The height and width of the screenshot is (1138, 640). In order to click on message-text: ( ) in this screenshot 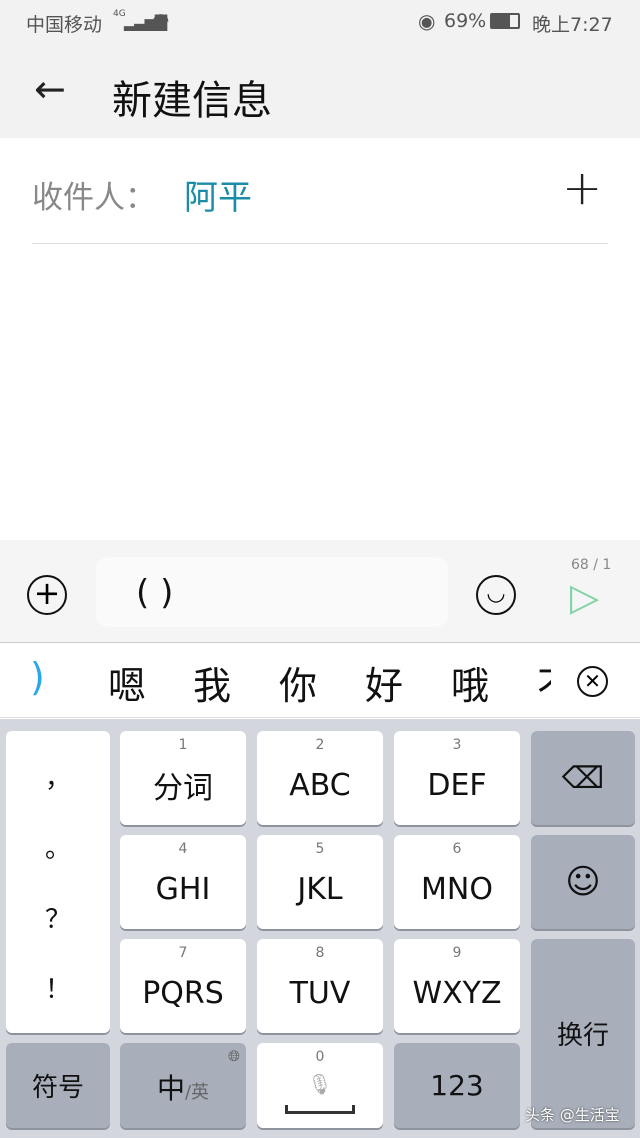, I will do `click(155, 593)`.